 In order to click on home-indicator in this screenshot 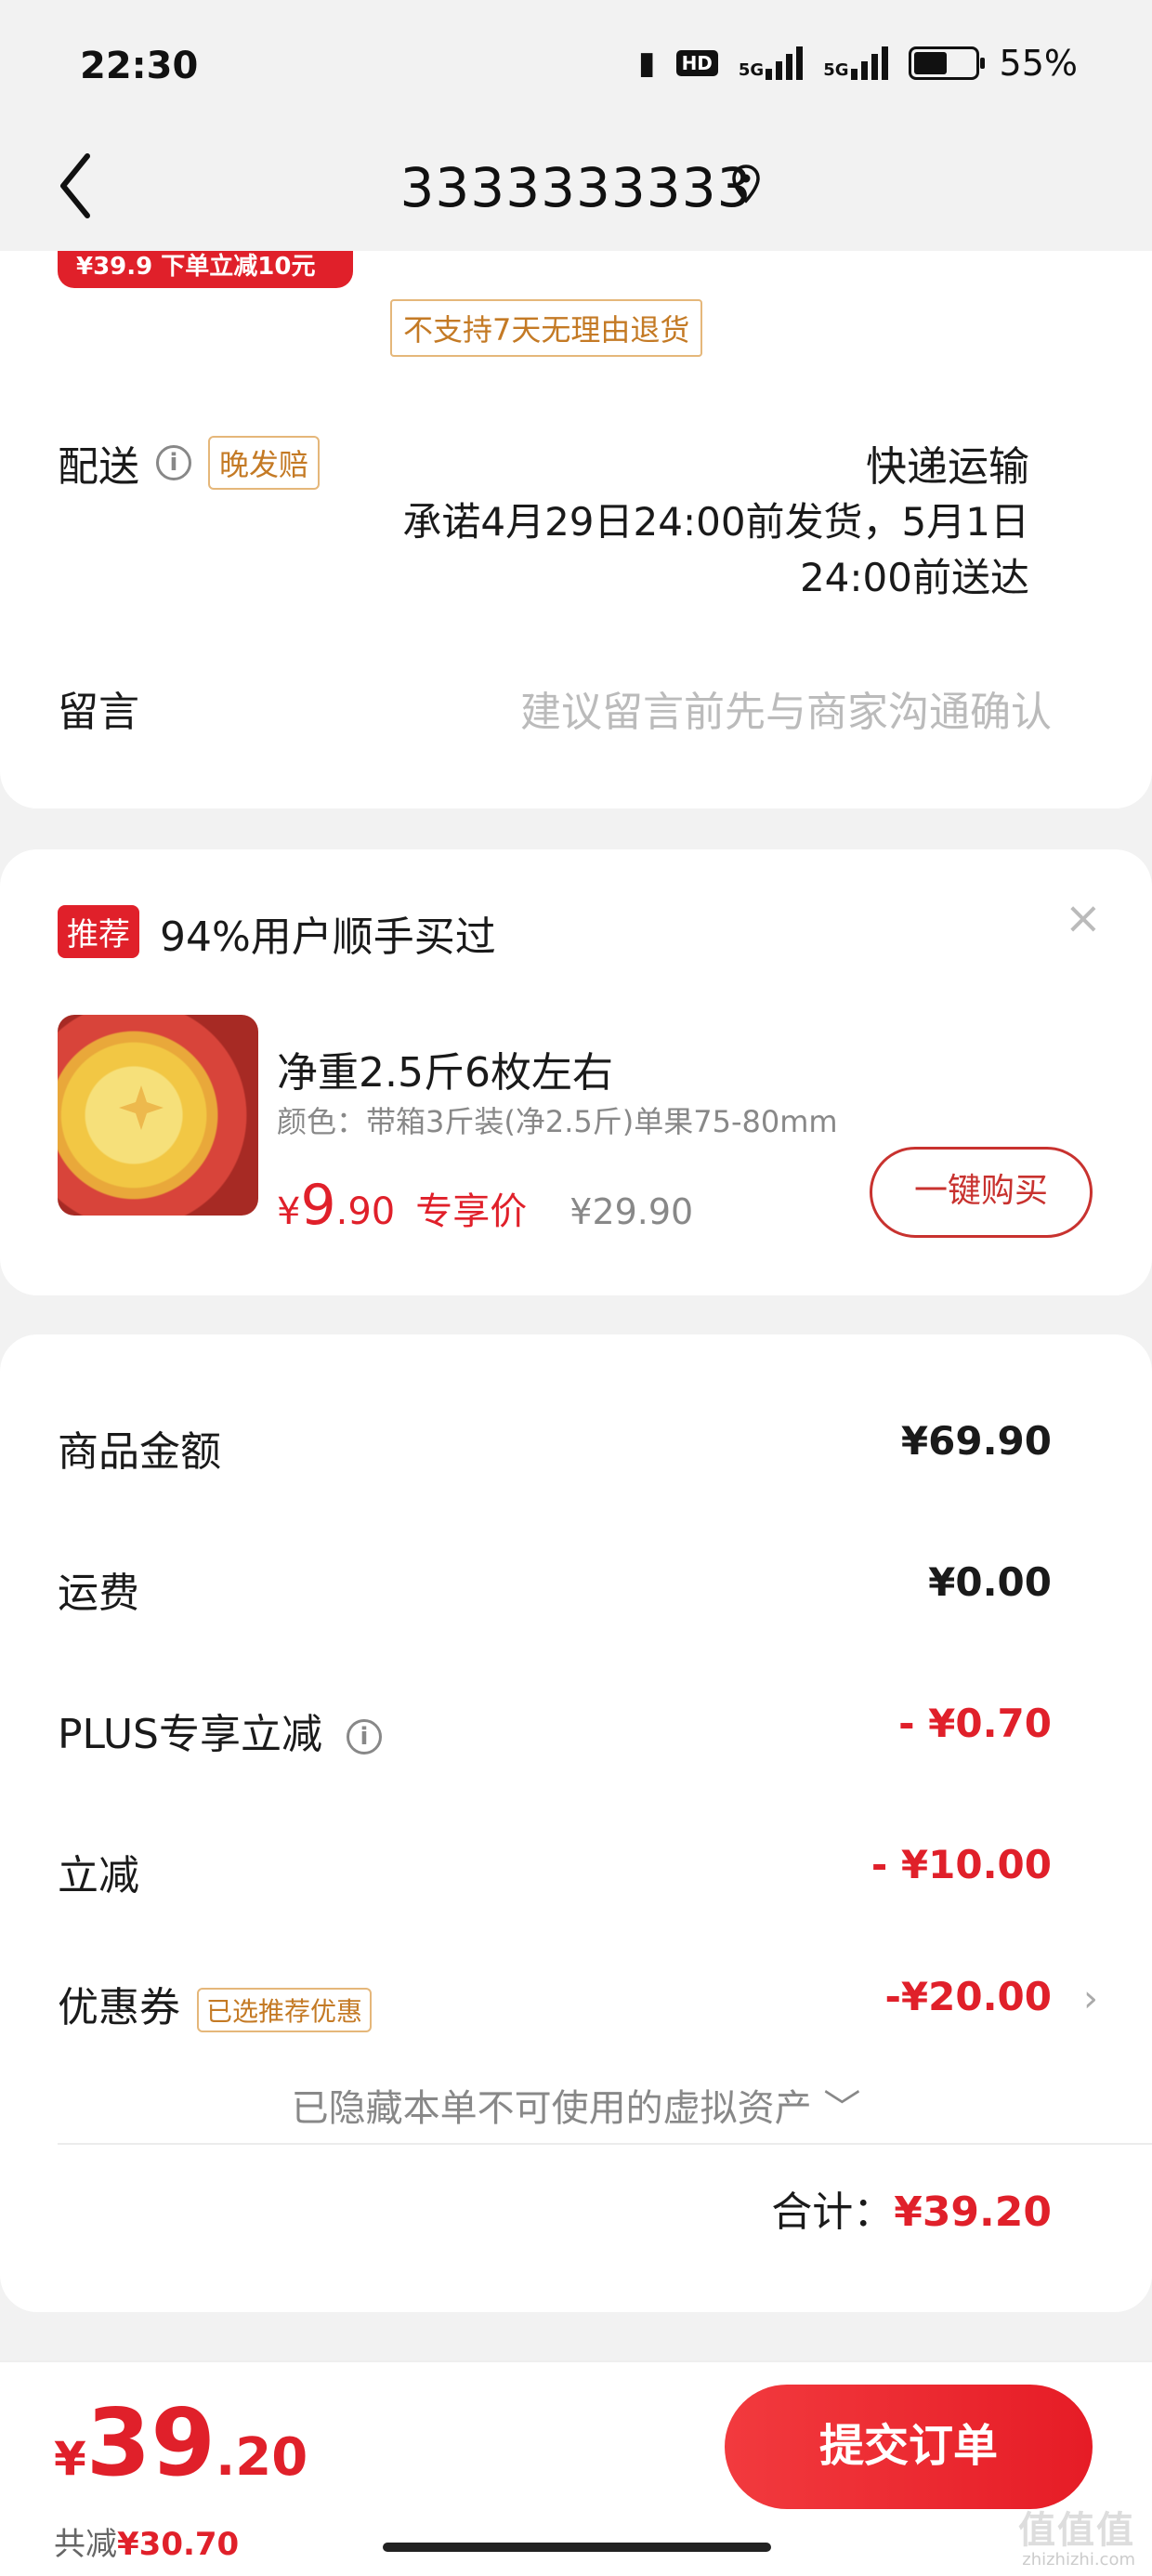, I will do `click(577, 2547)`.